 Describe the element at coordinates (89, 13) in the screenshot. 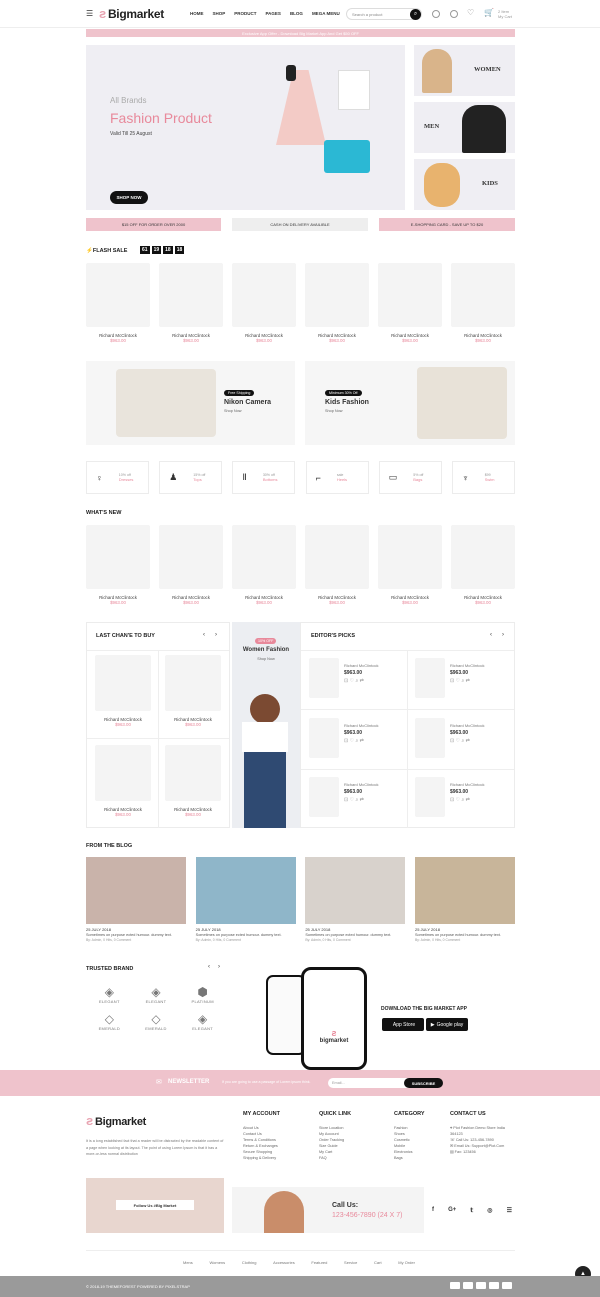

I see `menu-icon: ☰` at that location.